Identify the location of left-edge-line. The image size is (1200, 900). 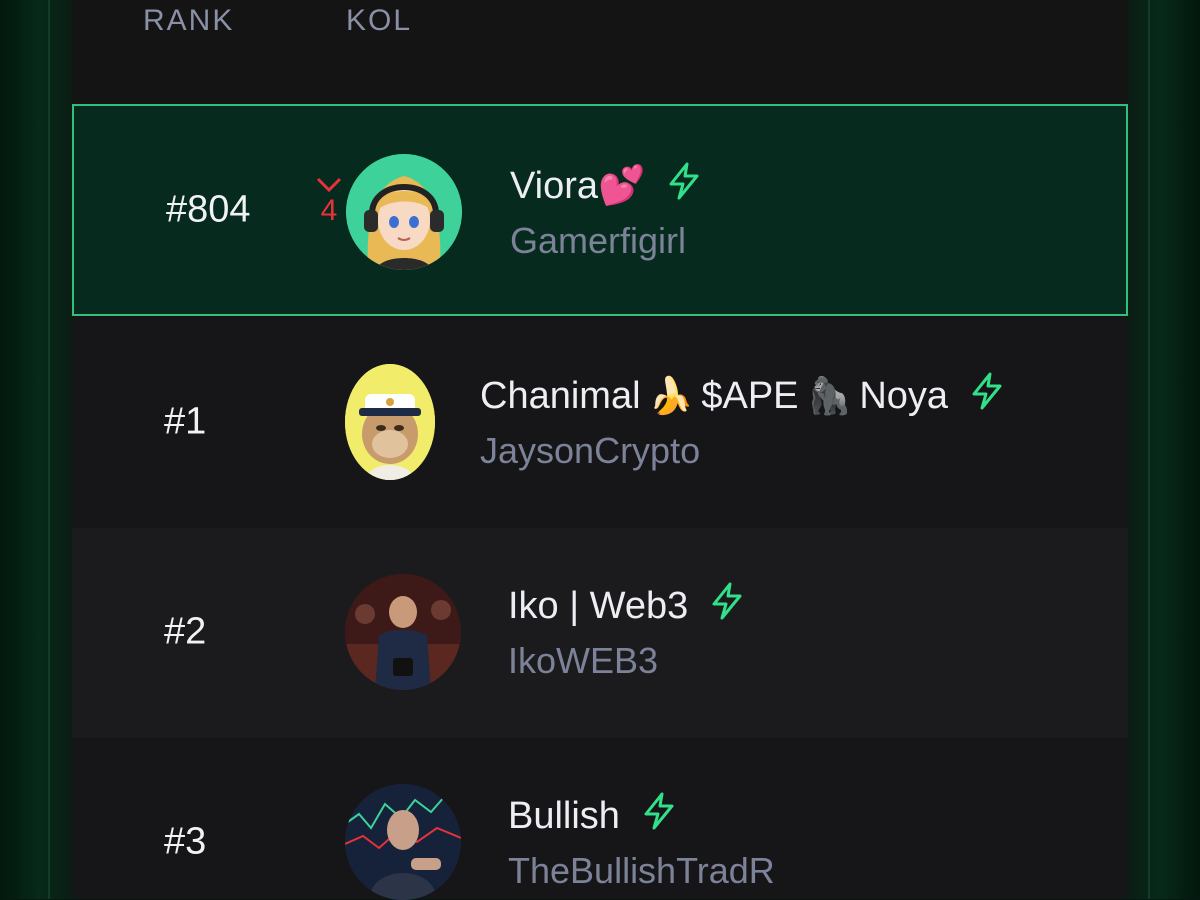
(49, 449).